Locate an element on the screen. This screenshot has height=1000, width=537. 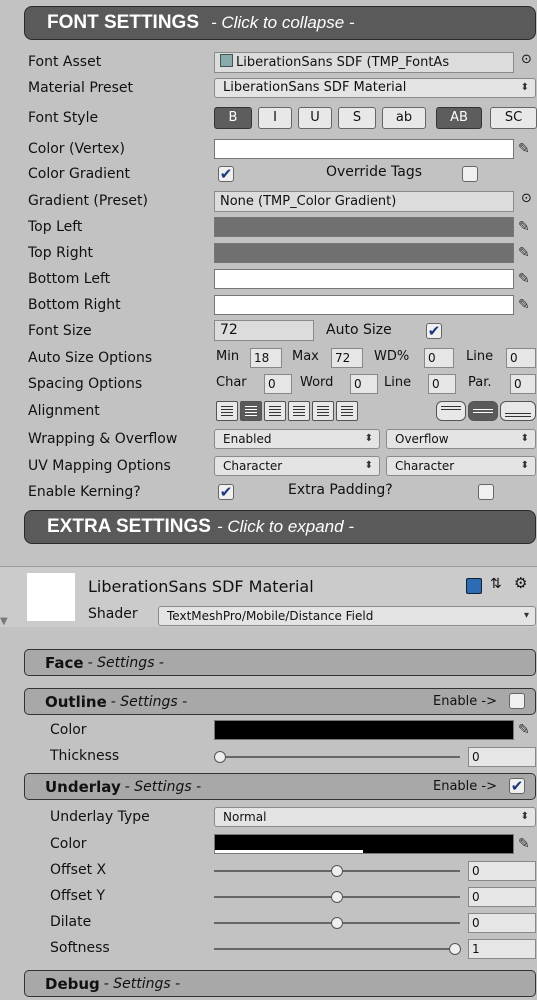
gear-icon: ⚙ is located at coordinates (520, 583).